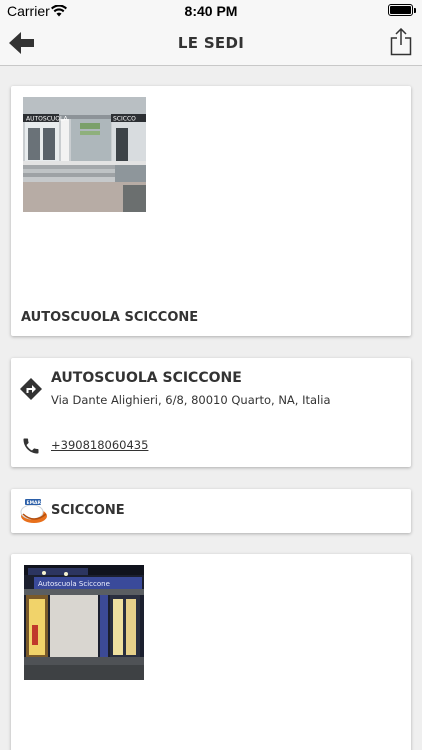 Image resolution: width=422 pixels, height=750 pixels. Describe the element at coordinates (34, 511) in the screenshot. I see `emar-logo: EMAR` at that location.